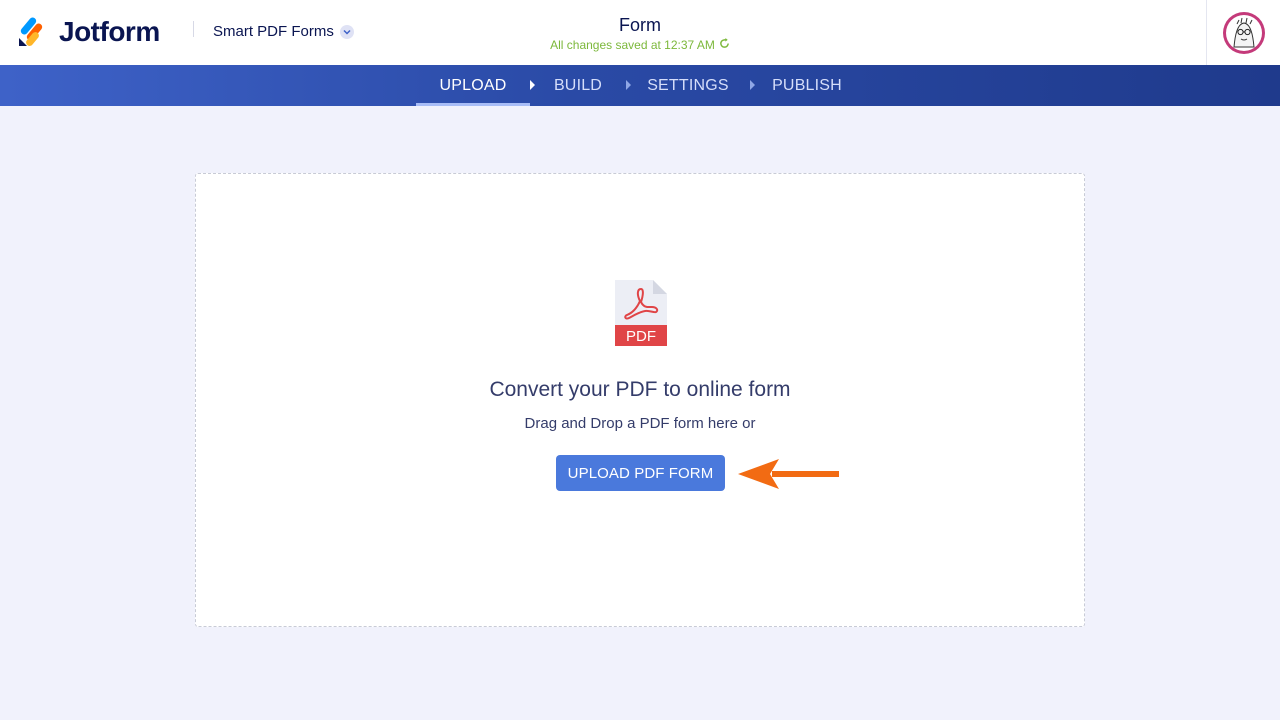 This screenshot has height=720, width=1280. I want to click on tab-upload: UPLOAD, so click(473, 85).